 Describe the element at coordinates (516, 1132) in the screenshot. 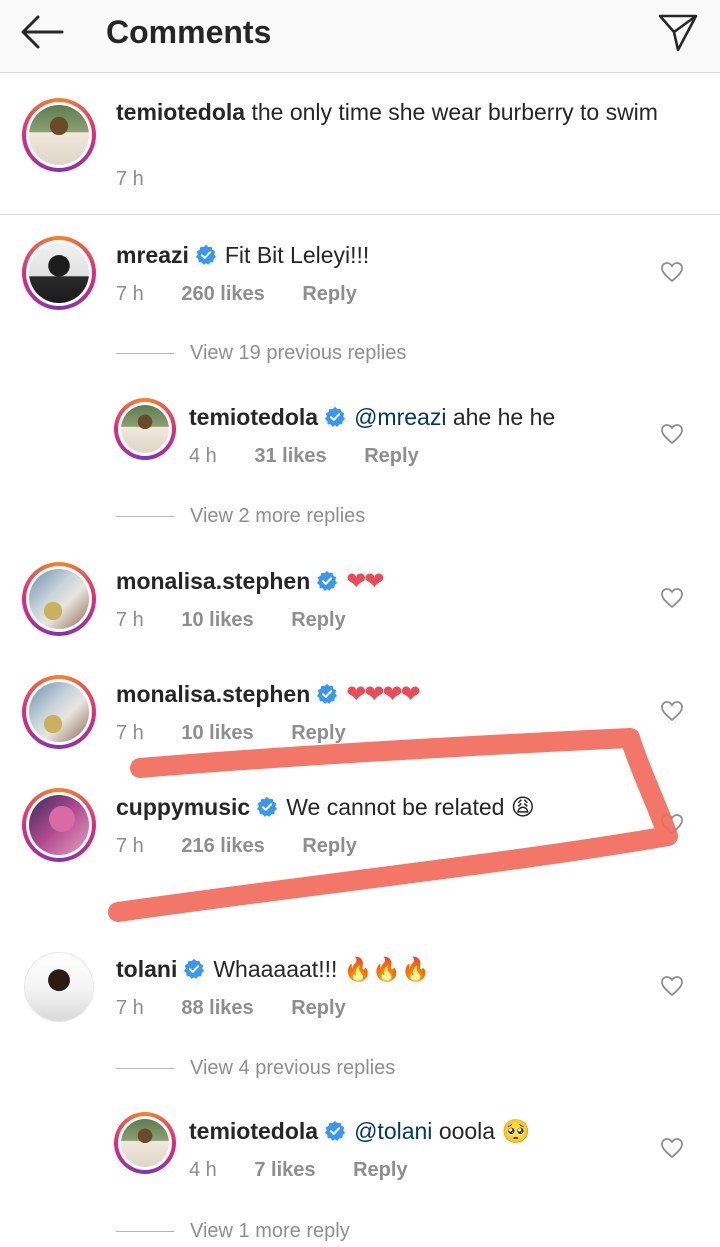

I see `pleading-face-emoji: 🥺` at that location.